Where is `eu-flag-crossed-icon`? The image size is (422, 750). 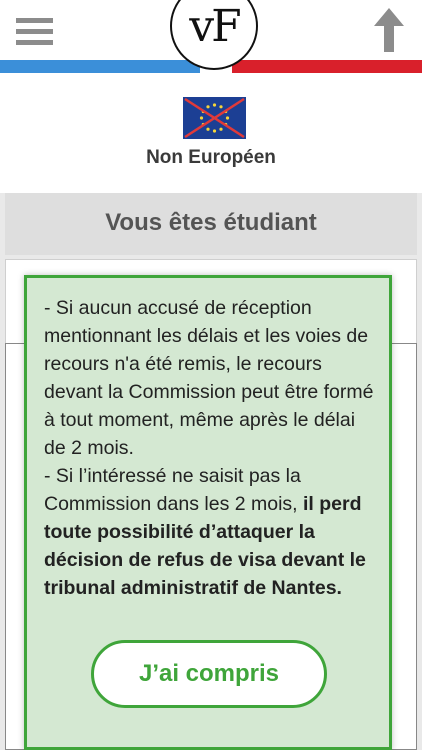 eu-flag-crossed-icon is located at coordinates (214, 118).